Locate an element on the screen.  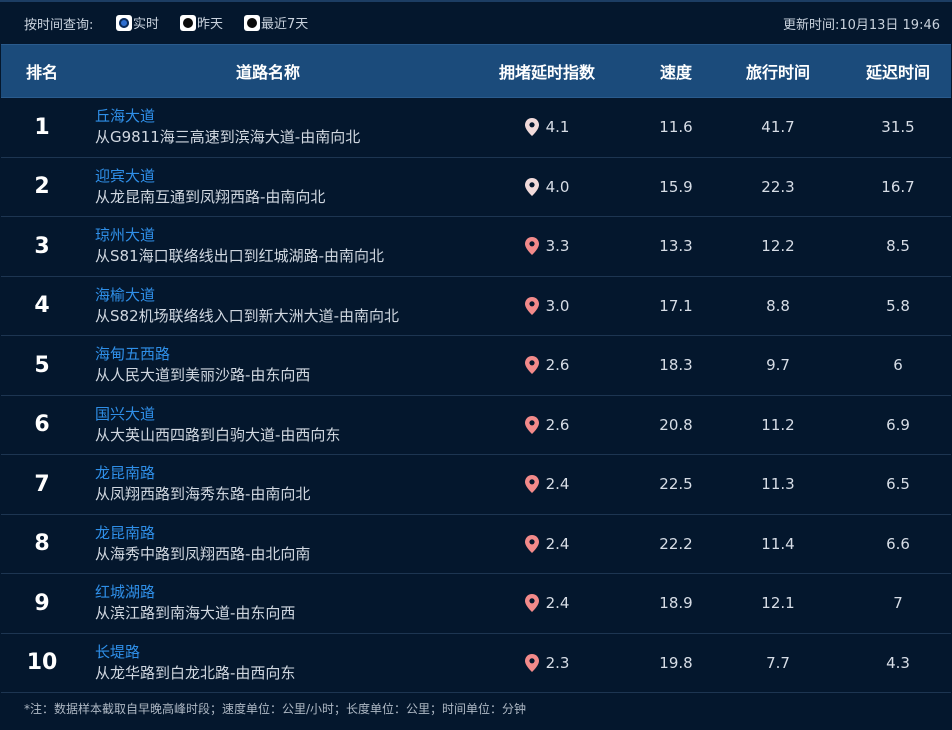
congestion-index-value: 3.3 is located at coordinates (557, 246).